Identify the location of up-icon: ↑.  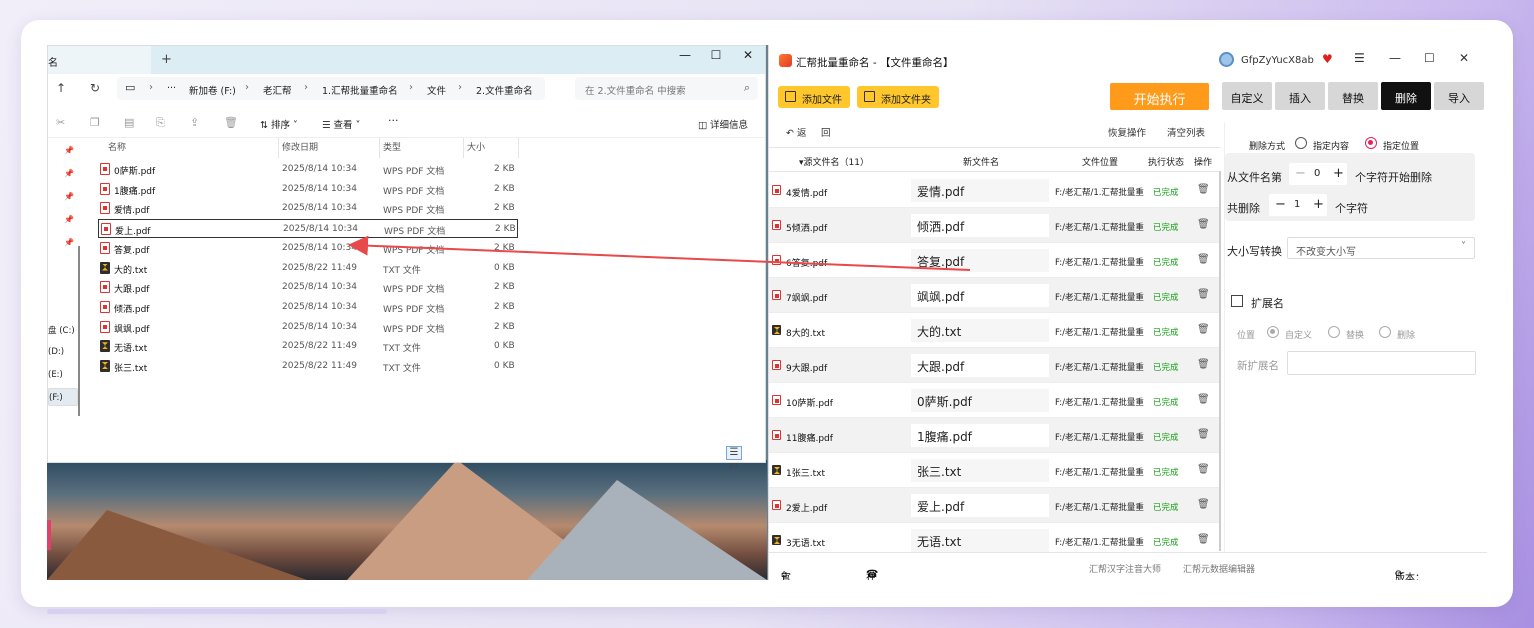
(61, 88).